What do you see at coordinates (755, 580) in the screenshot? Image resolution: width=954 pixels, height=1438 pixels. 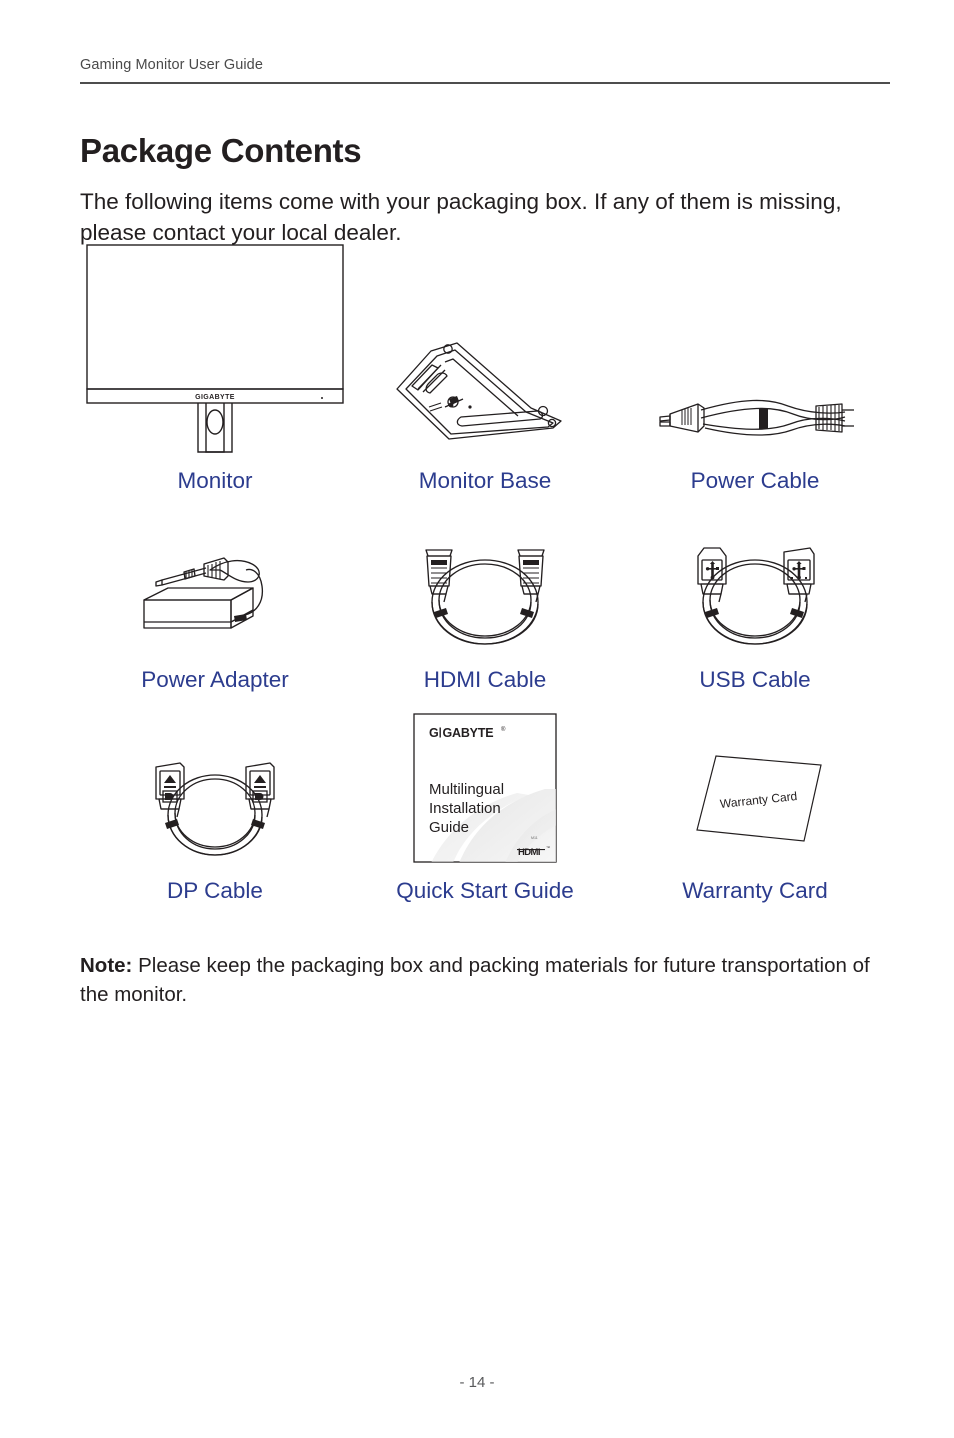 I see `usb-cable-illustration` at bounding box center [755, 580].